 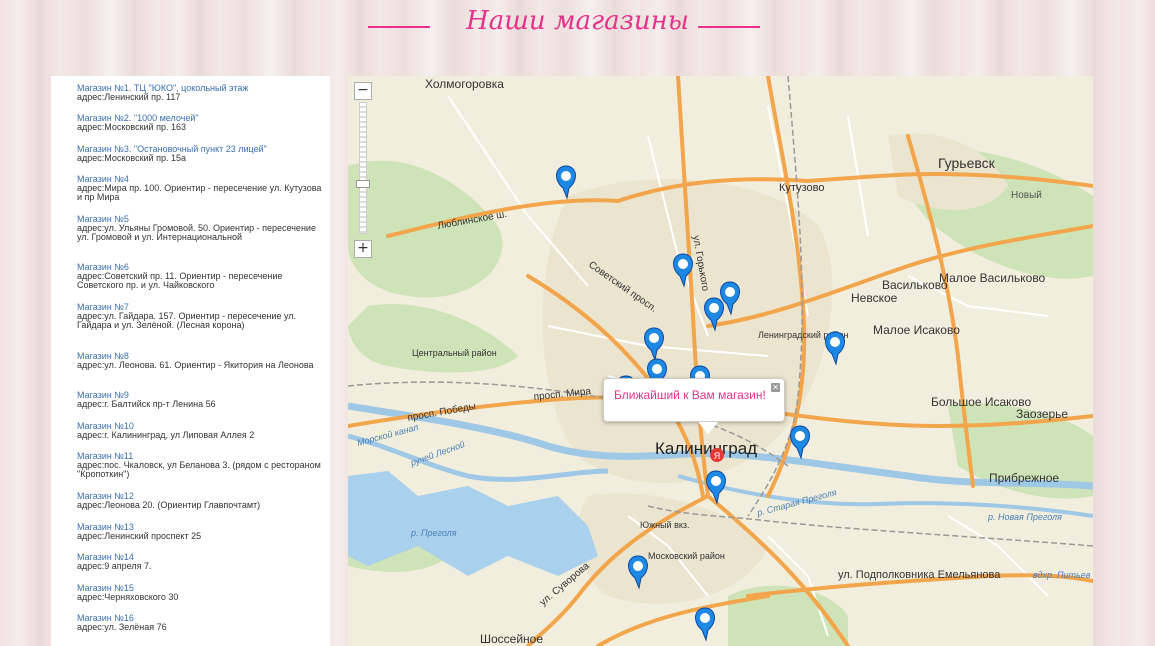 I want to click on shop-address: адрес:ул. Зелёная 76, so click(x=122, y=627).